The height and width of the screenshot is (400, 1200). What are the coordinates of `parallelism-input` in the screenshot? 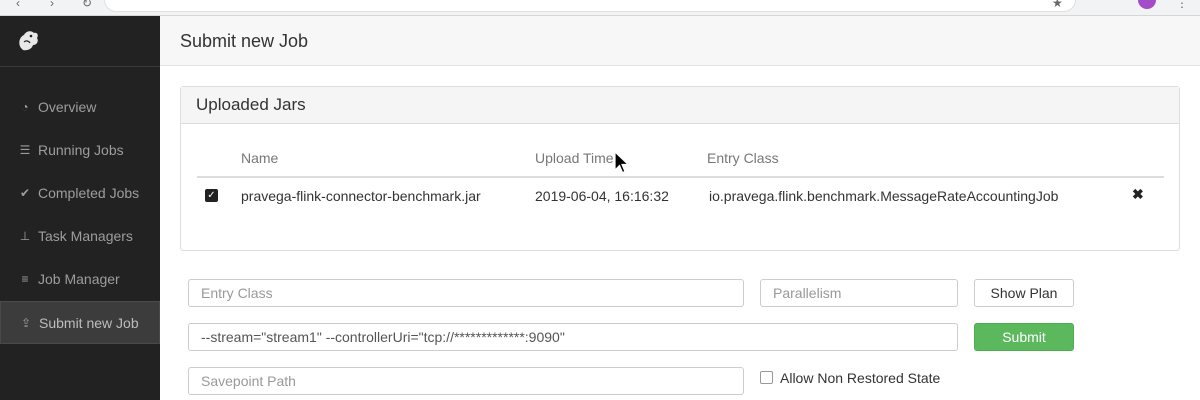 It's located at (859, 293).